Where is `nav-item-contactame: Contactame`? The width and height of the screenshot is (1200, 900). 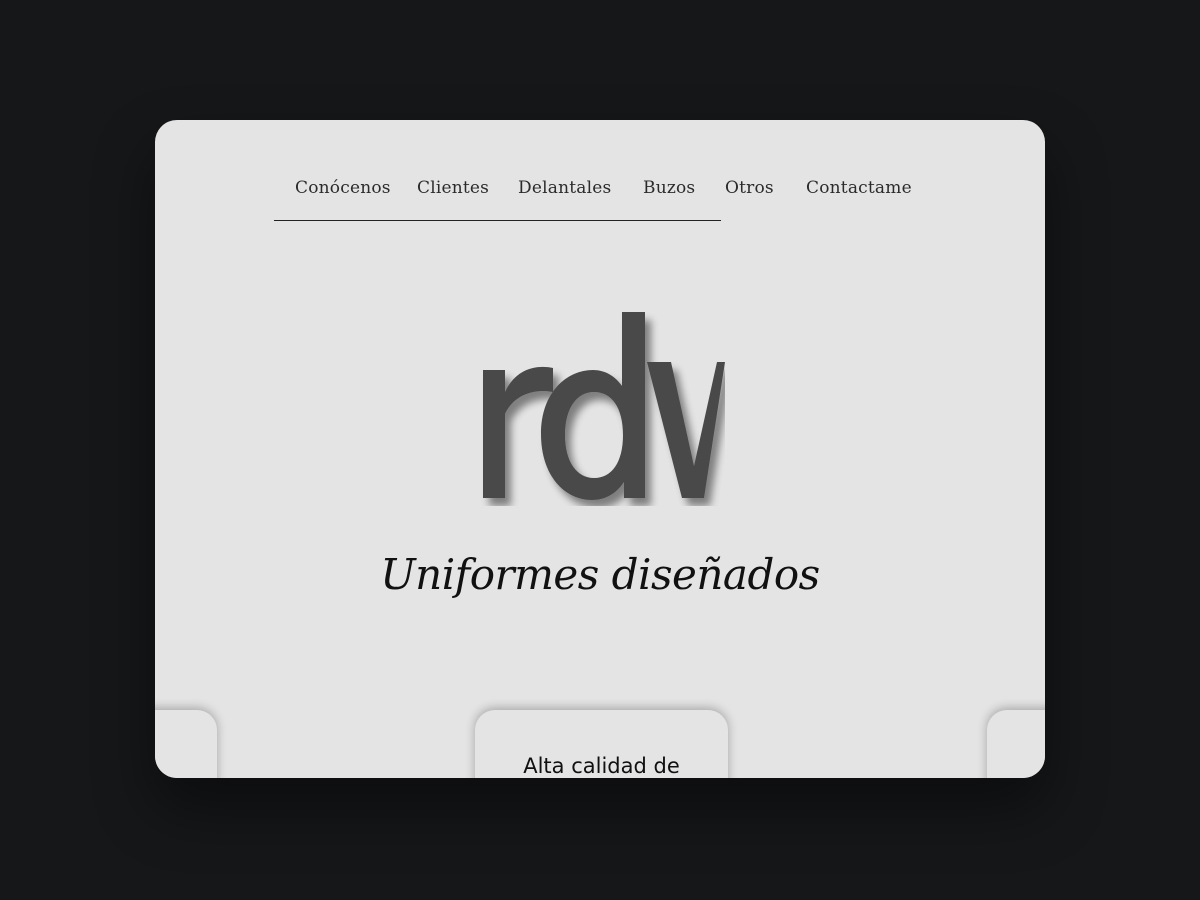 nav-item-contactame: Contactame is located at coordinates (859, 188).